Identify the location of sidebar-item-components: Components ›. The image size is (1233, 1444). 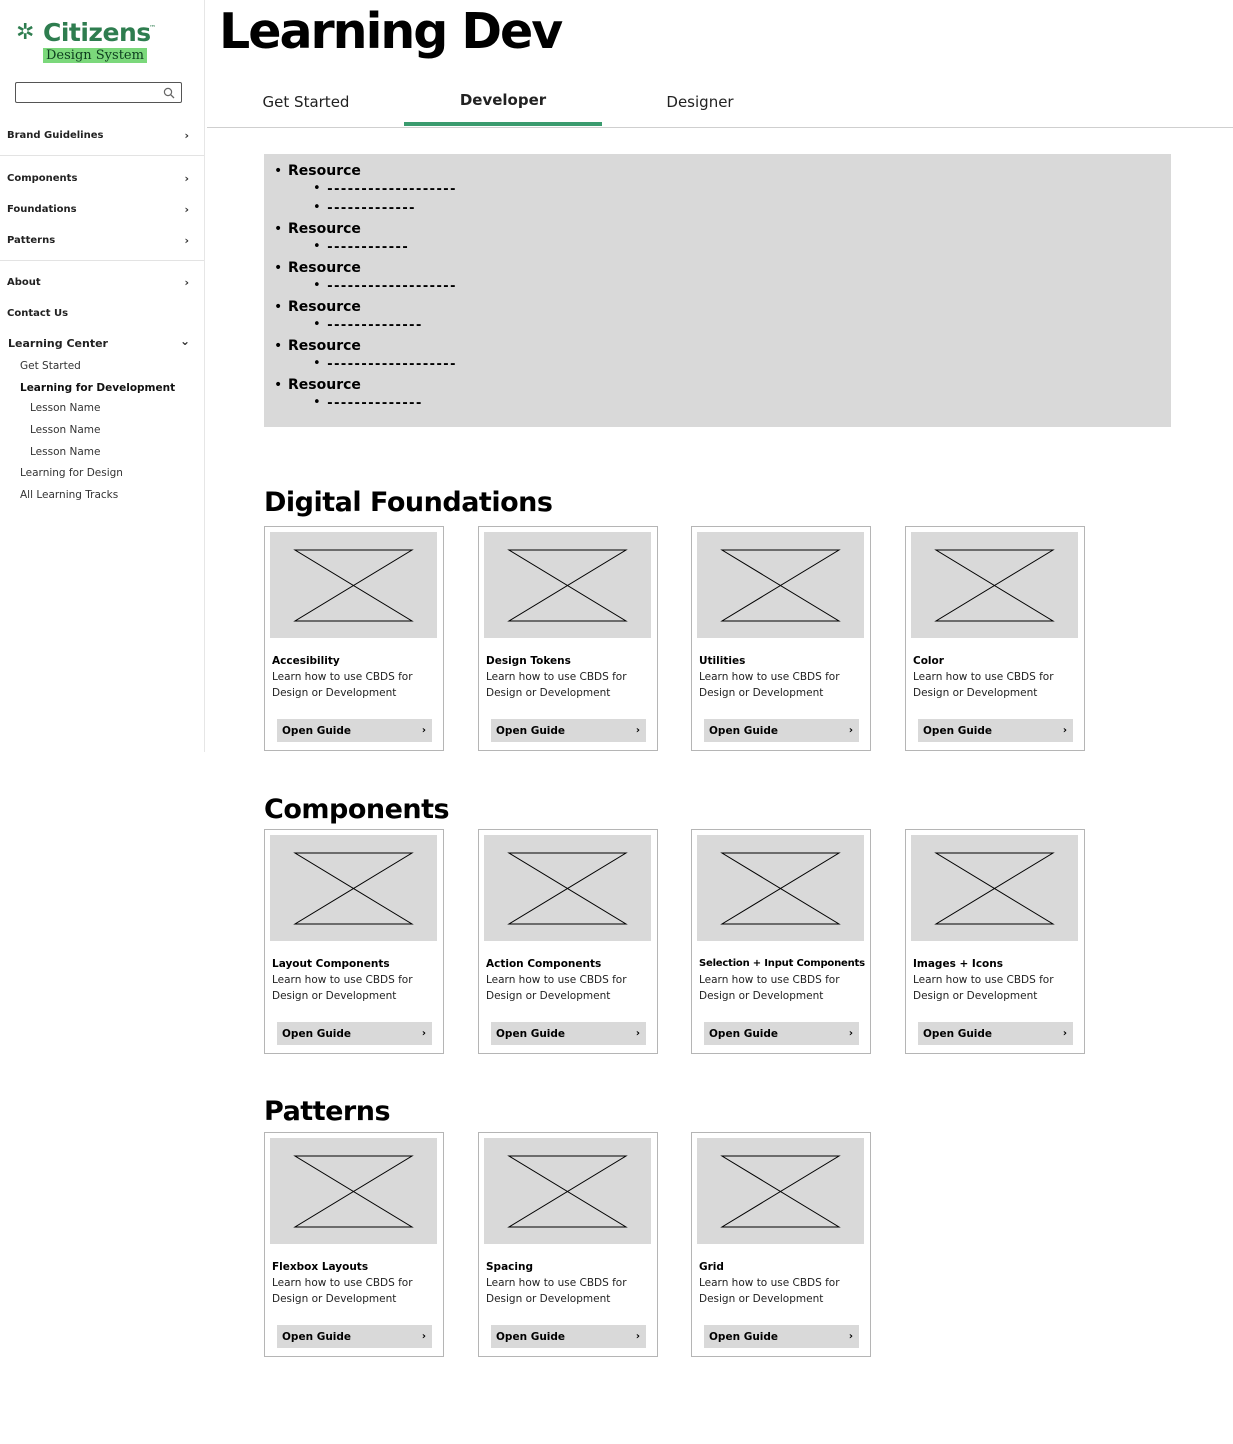
(98, 178).